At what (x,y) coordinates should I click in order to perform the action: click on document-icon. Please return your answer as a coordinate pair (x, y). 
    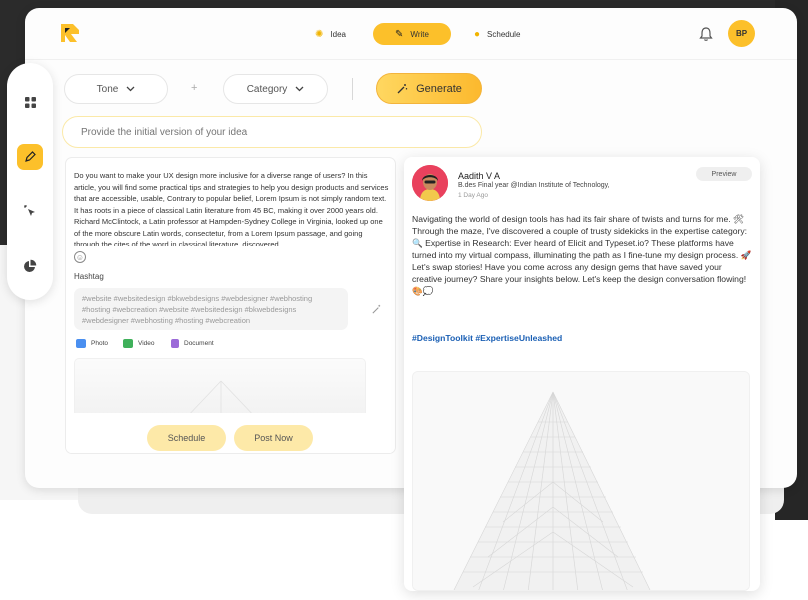
    Looking at the image, I should click on (175, 343).